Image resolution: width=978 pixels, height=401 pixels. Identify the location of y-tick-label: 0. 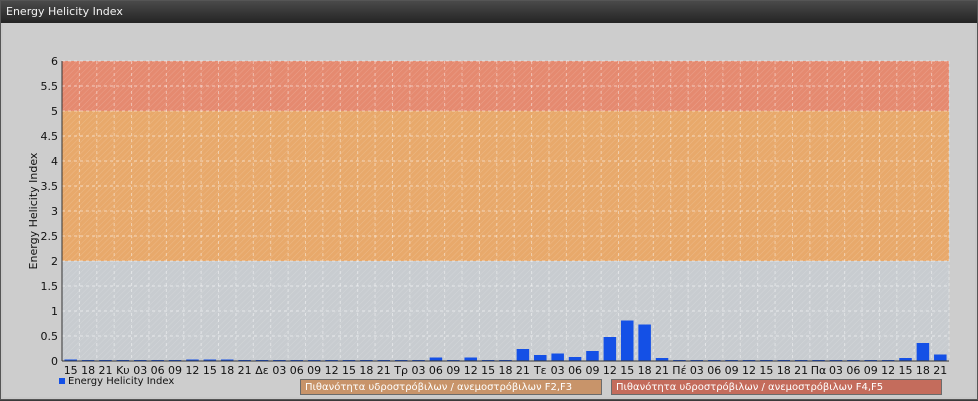
(54, 361).